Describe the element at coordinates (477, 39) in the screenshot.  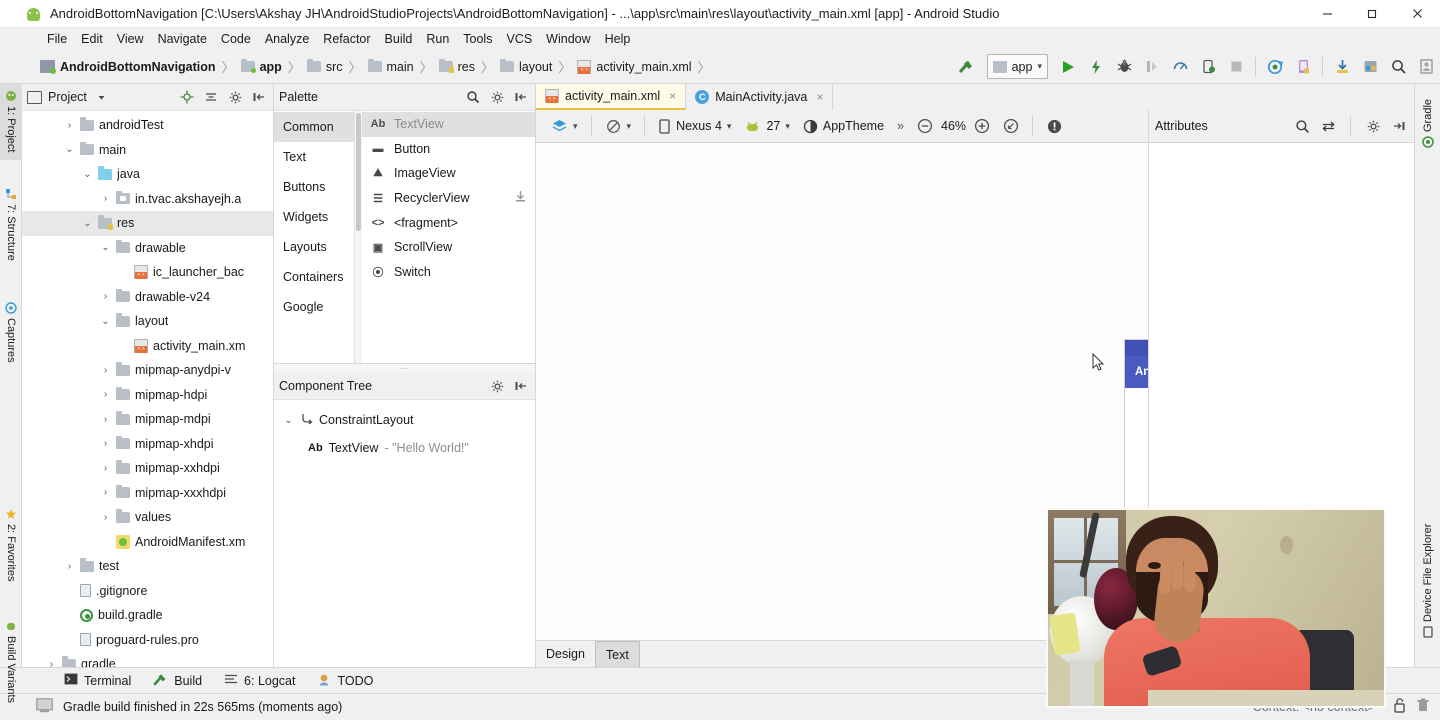
I see `menu-tools: Tools` at that location.